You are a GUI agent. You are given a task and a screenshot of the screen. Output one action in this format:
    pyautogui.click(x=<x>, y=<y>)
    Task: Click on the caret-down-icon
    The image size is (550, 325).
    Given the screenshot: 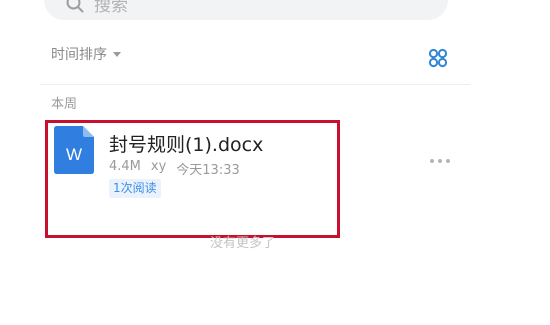 What is the action you would take?
    pyautogui.click(x=117, y=54)
    